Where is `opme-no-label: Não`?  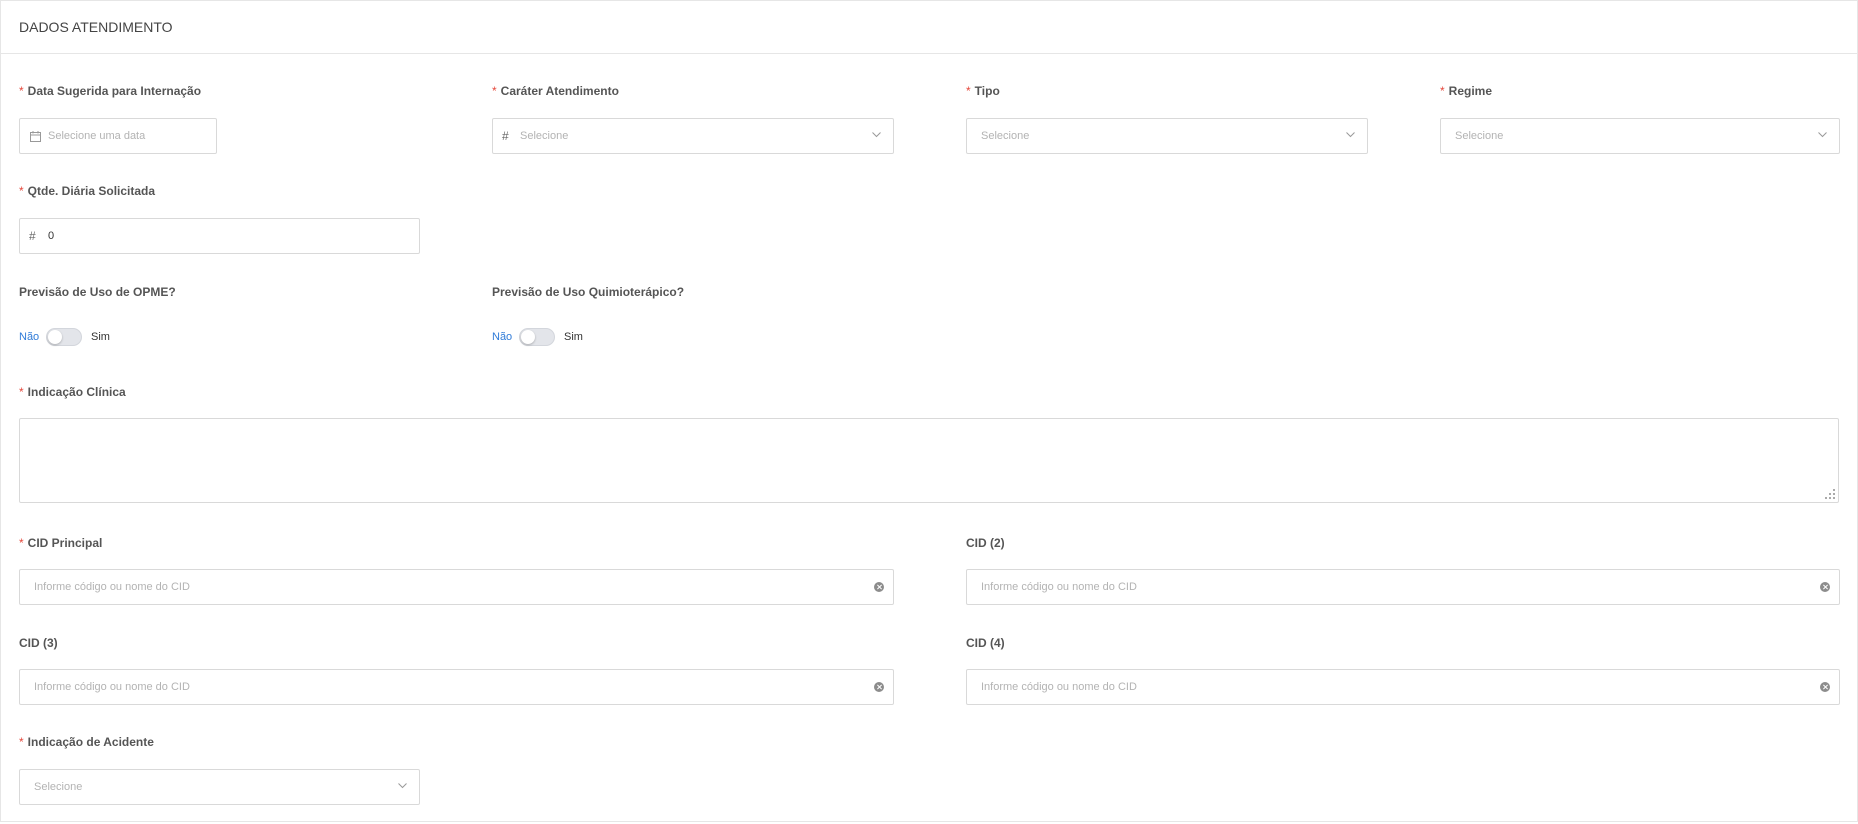
opme-no-label: Não is located at coordinates (29, 337).